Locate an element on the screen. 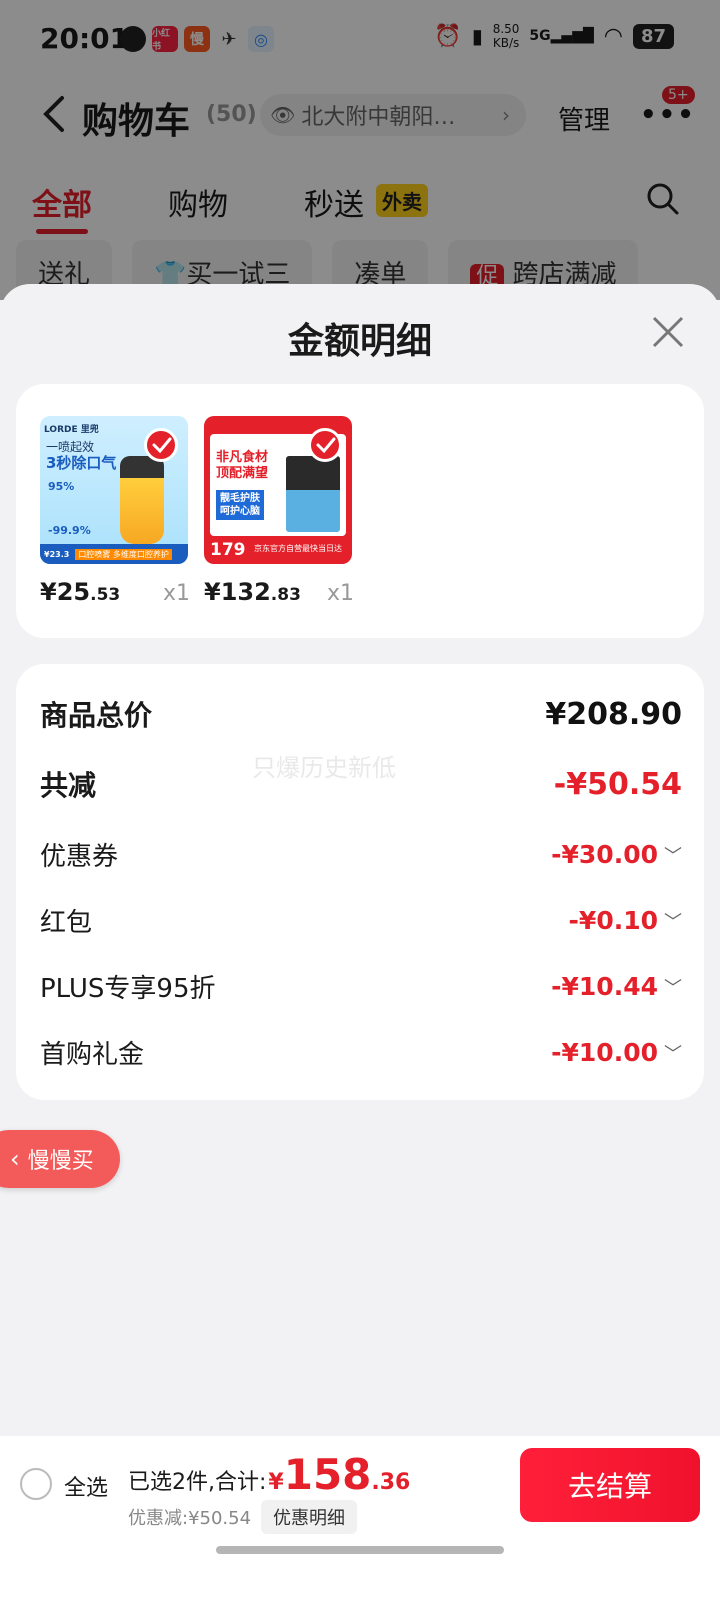 The height and width of the screenshot is (1600, 720). slow-buy-float-button: ‹ 慢慢买 is located at coordinates (60, 1159).